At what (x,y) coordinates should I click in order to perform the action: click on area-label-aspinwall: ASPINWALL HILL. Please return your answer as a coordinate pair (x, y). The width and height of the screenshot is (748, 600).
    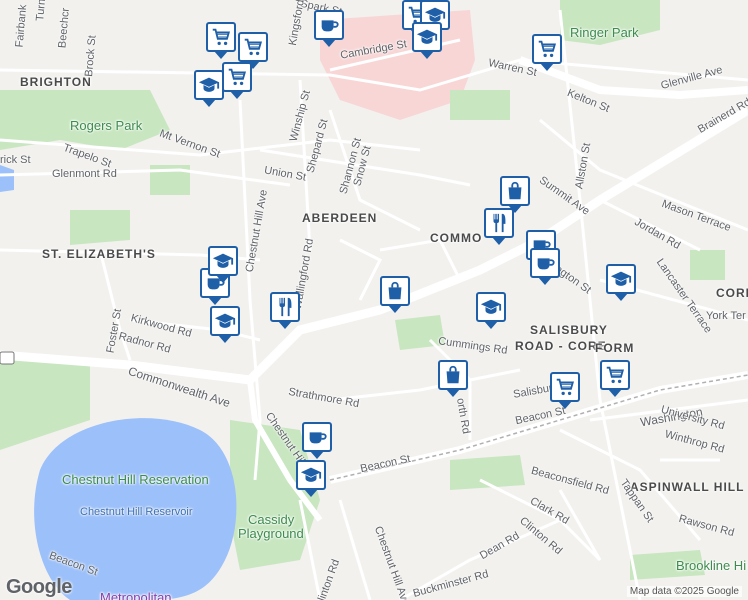
    Looking at the image, I should click on (687, 487).